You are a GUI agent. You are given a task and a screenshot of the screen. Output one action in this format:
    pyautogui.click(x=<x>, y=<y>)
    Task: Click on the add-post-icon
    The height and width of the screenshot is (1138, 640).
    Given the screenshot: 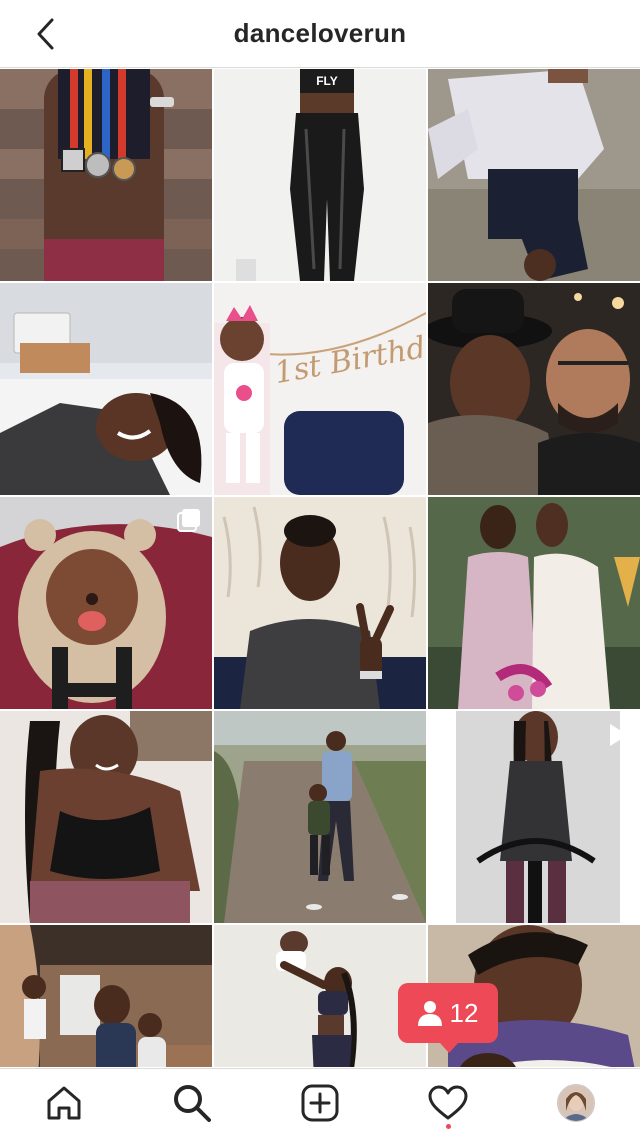 What is the action you would take?
    pyautogui.click(x=320, y=1103)
    